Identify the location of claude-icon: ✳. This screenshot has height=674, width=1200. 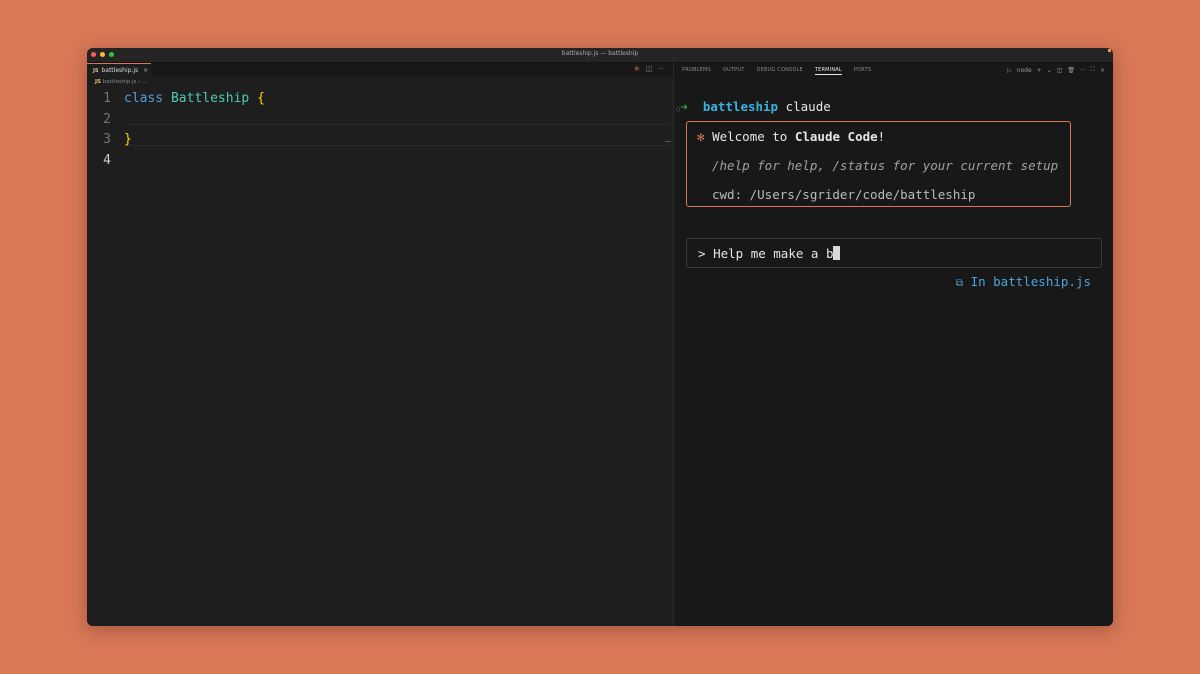
(637, 69).